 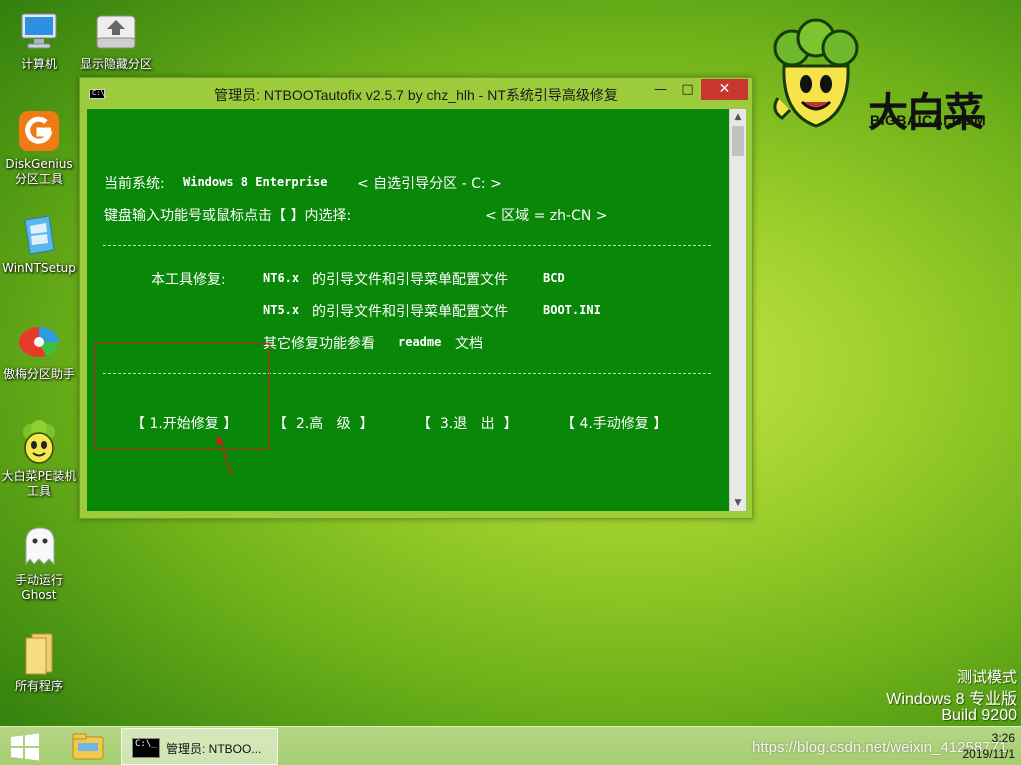 I want to click on taskbar-clock: 3:26 2019/11/1, so click(x=989, y=746).